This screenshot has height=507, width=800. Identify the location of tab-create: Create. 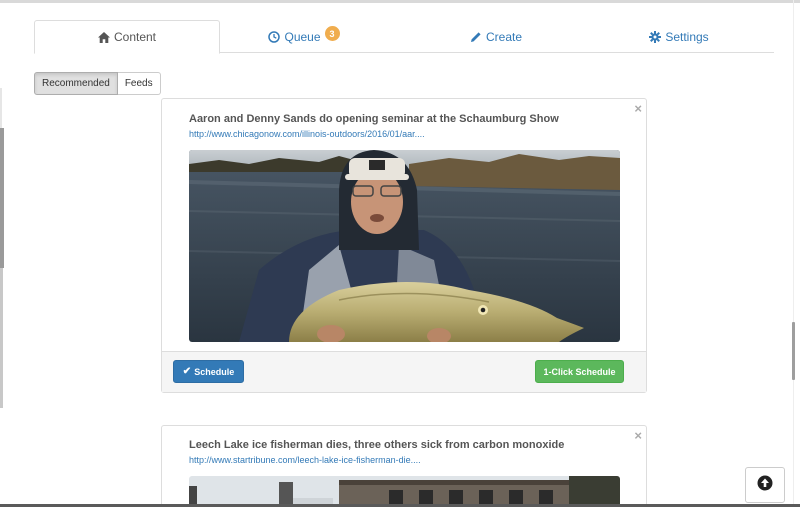
(496, 36).